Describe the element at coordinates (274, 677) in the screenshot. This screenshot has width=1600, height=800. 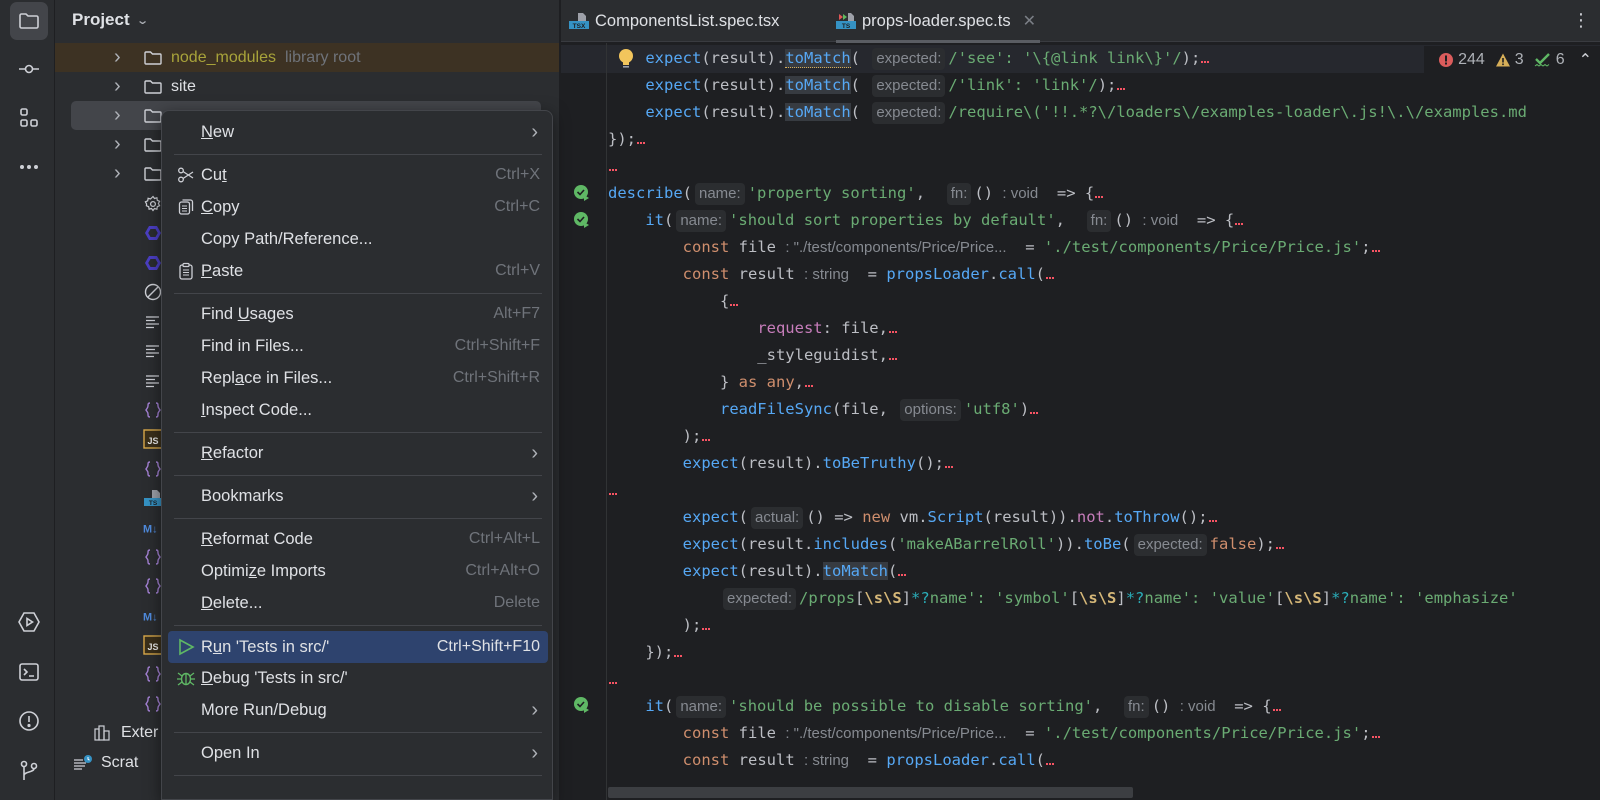
I see `menu-item-label: Debug 'Tests in src/'` at that location.